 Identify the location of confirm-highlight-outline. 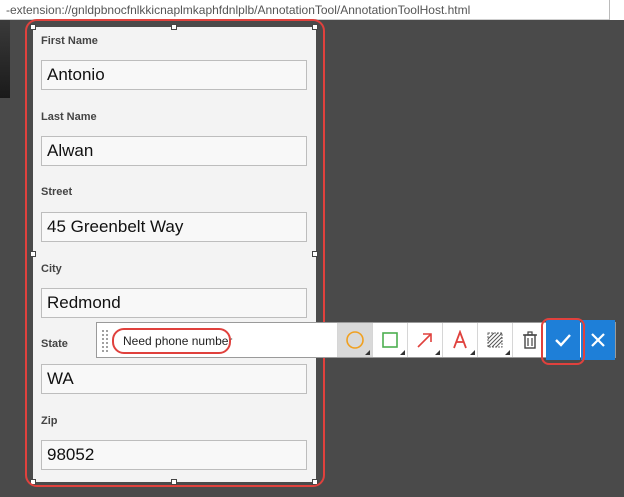
(563, 341).